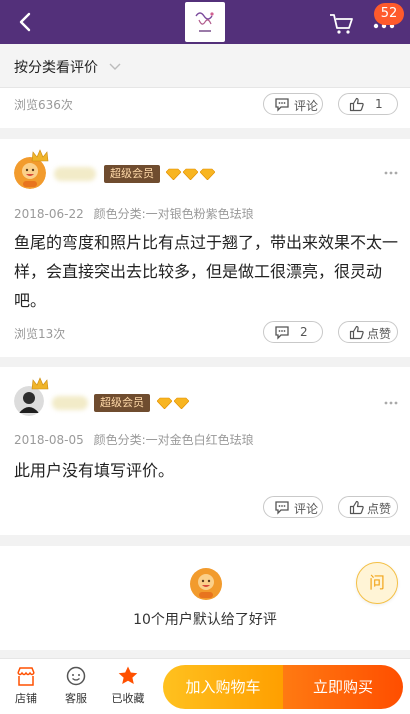  I want to click on bottom-action-bar: 店铺 客服 已收藏 加入购物车 立即购买, so click(205, 686).